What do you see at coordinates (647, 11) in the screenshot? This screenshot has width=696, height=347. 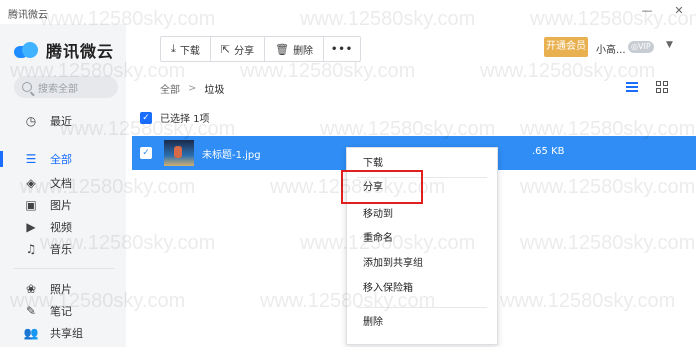 I see `minimize-button: —` at bounding box center [647, 11].